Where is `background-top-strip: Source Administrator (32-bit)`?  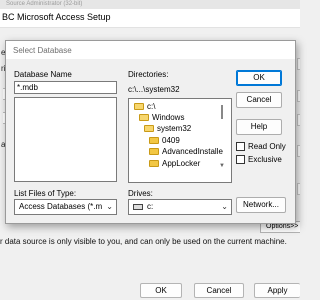 background-top-strip: Source Administrator (32-bit) is located at coordinates (150, 4).